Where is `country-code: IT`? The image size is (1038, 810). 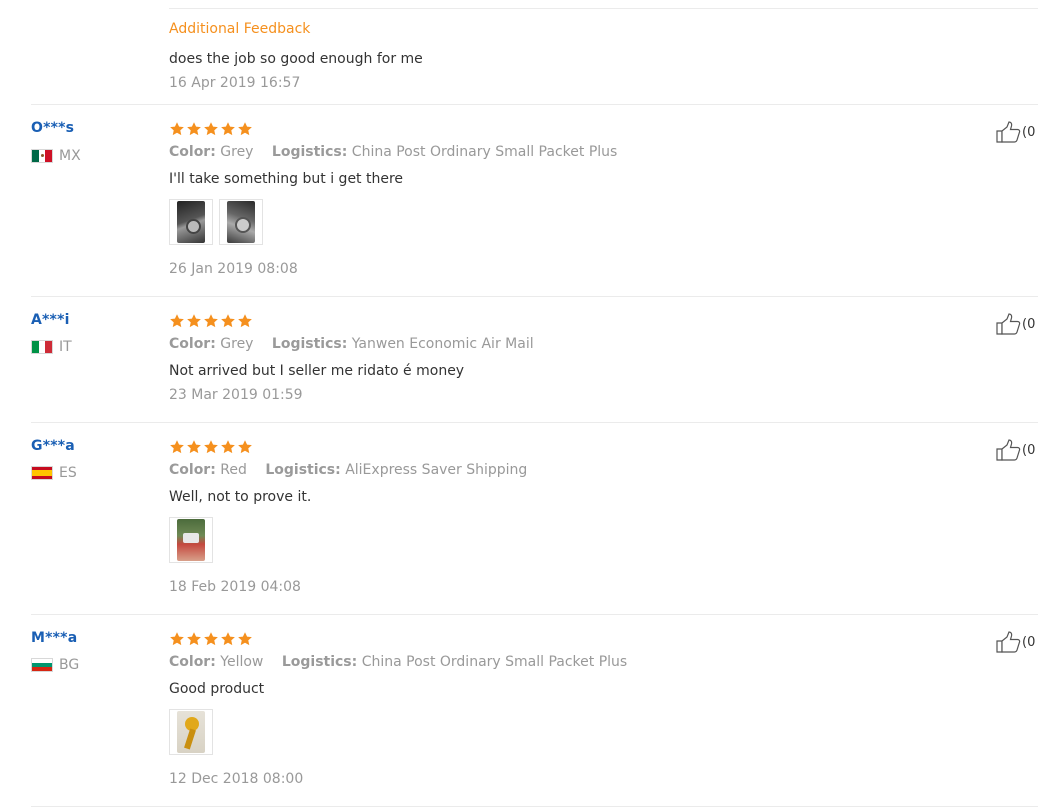 country-code: IT is located at coordinates (65, 347).